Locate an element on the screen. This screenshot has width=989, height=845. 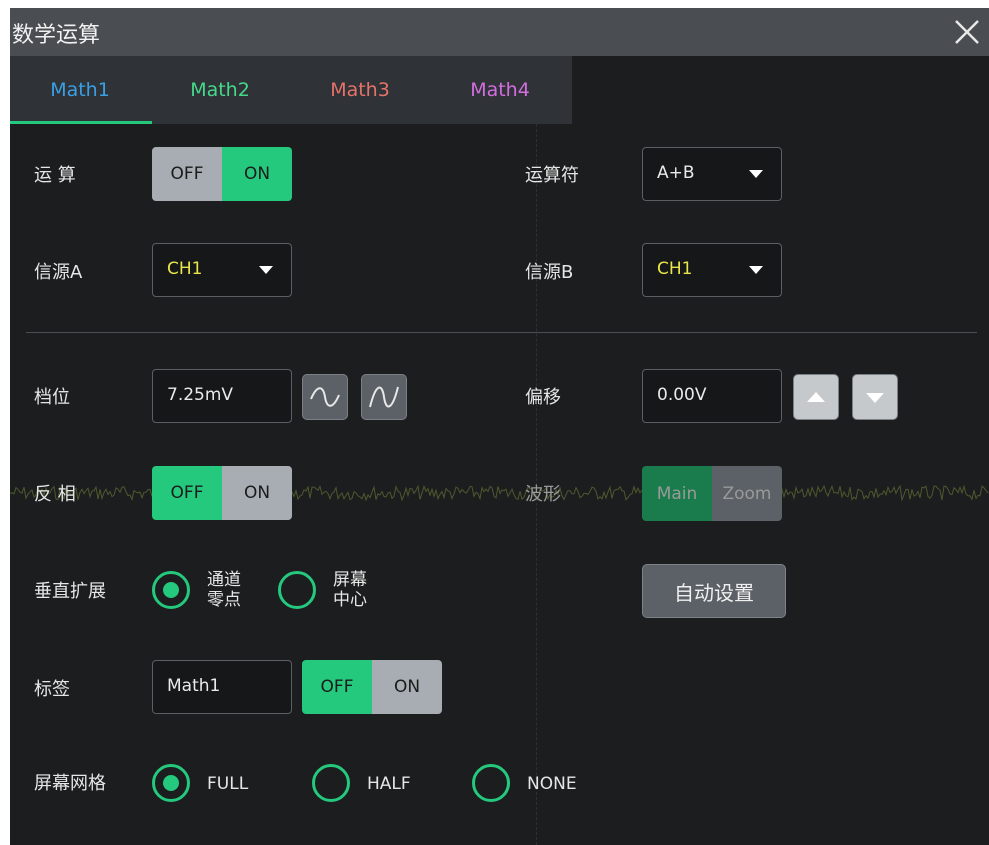
source-a-dropdown: CH1 is located at coordinates (222, 270).